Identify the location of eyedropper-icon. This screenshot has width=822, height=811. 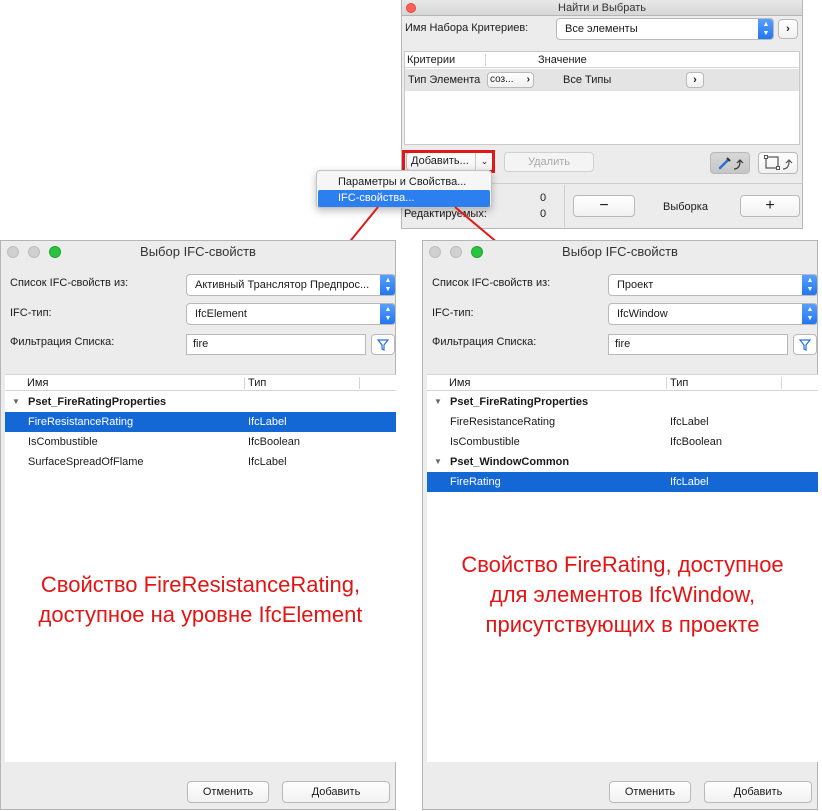
(731, 163).